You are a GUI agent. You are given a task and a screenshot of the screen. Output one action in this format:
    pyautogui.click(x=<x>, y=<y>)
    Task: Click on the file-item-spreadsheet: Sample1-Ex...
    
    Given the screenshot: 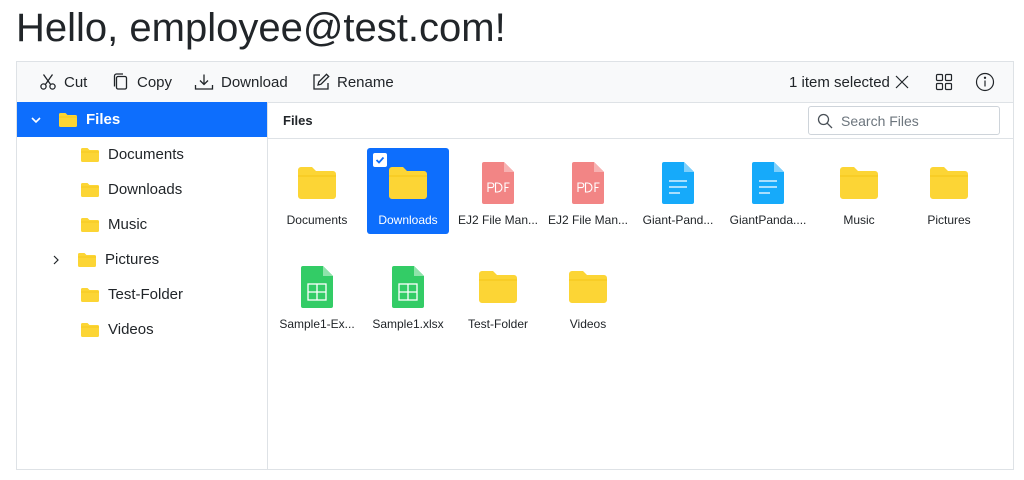 What is the action you would take?
    pyautogui.click(x=317, y=295)
    